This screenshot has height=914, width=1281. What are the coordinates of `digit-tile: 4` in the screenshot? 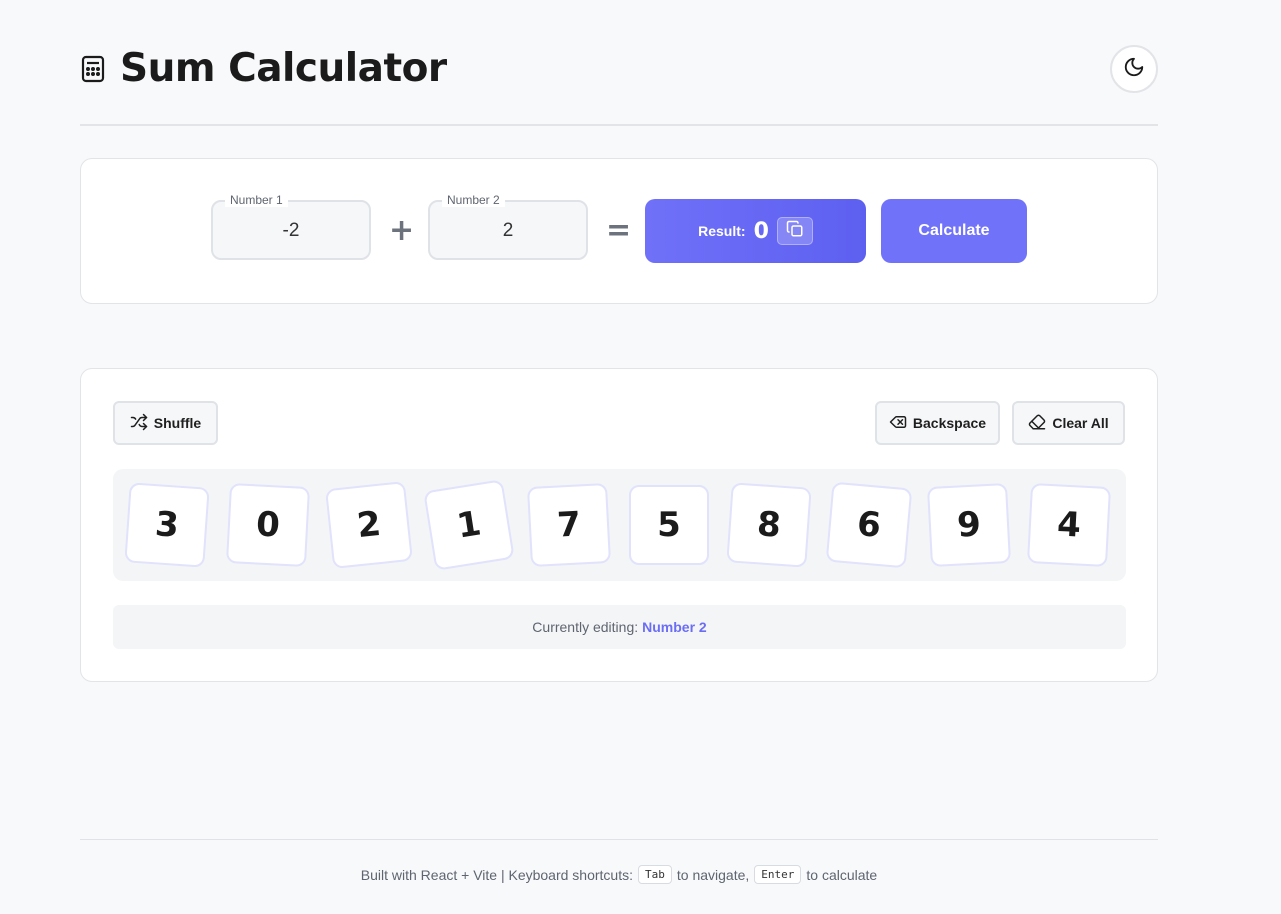 It's located at (1069, 525).